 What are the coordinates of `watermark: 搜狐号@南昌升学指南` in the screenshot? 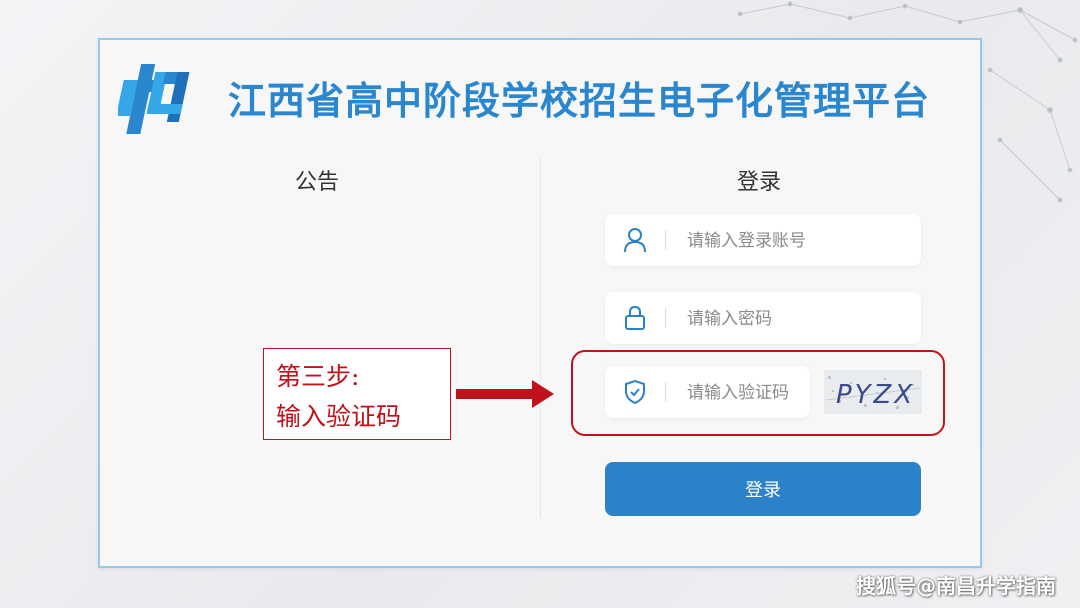 It's located at (956, 586).